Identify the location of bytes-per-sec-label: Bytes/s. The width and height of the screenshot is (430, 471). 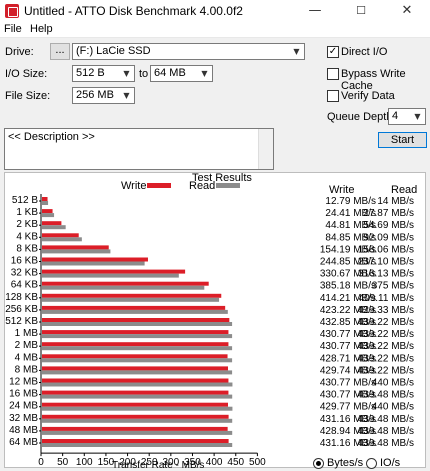
(345, 463).